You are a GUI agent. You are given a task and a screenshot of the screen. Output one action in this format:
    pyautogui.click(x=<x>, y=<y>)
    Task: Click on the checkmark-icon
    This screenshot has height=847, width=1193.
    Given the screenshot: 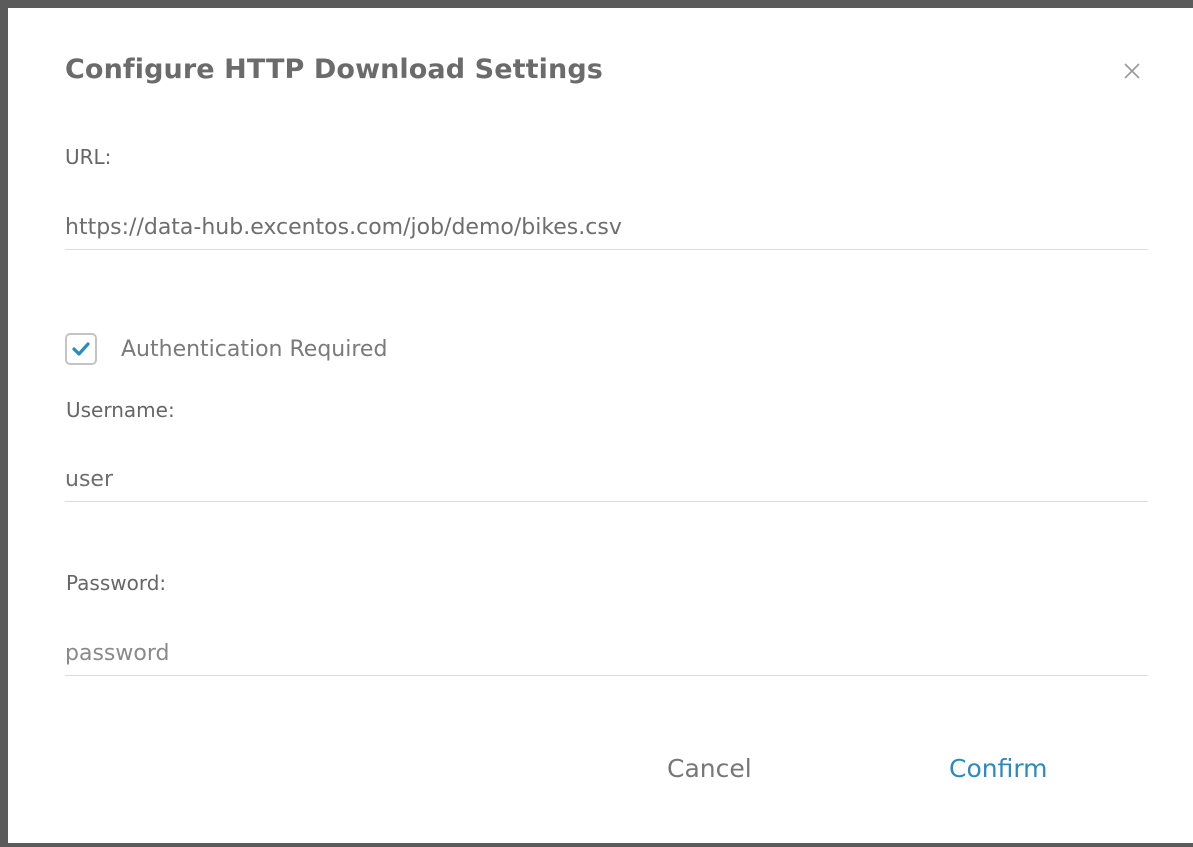 What is the action you would take?
    pyautogui.click(x=81, y=349)
    